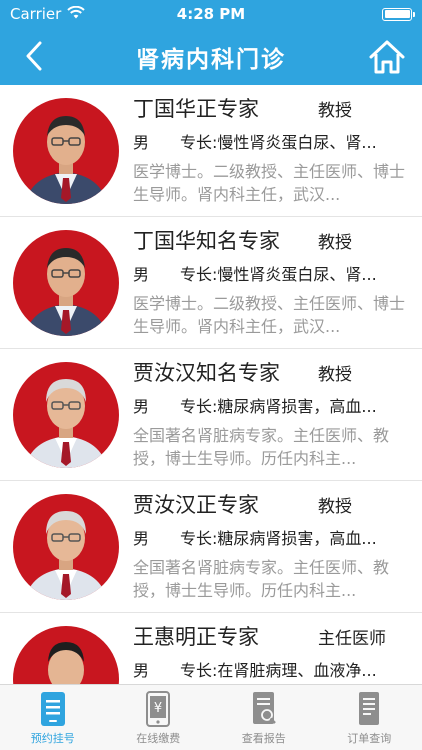 This screenshot has width=422, height=750. I want to click on mobile-yen-icon: ¥, so click(158, 709).